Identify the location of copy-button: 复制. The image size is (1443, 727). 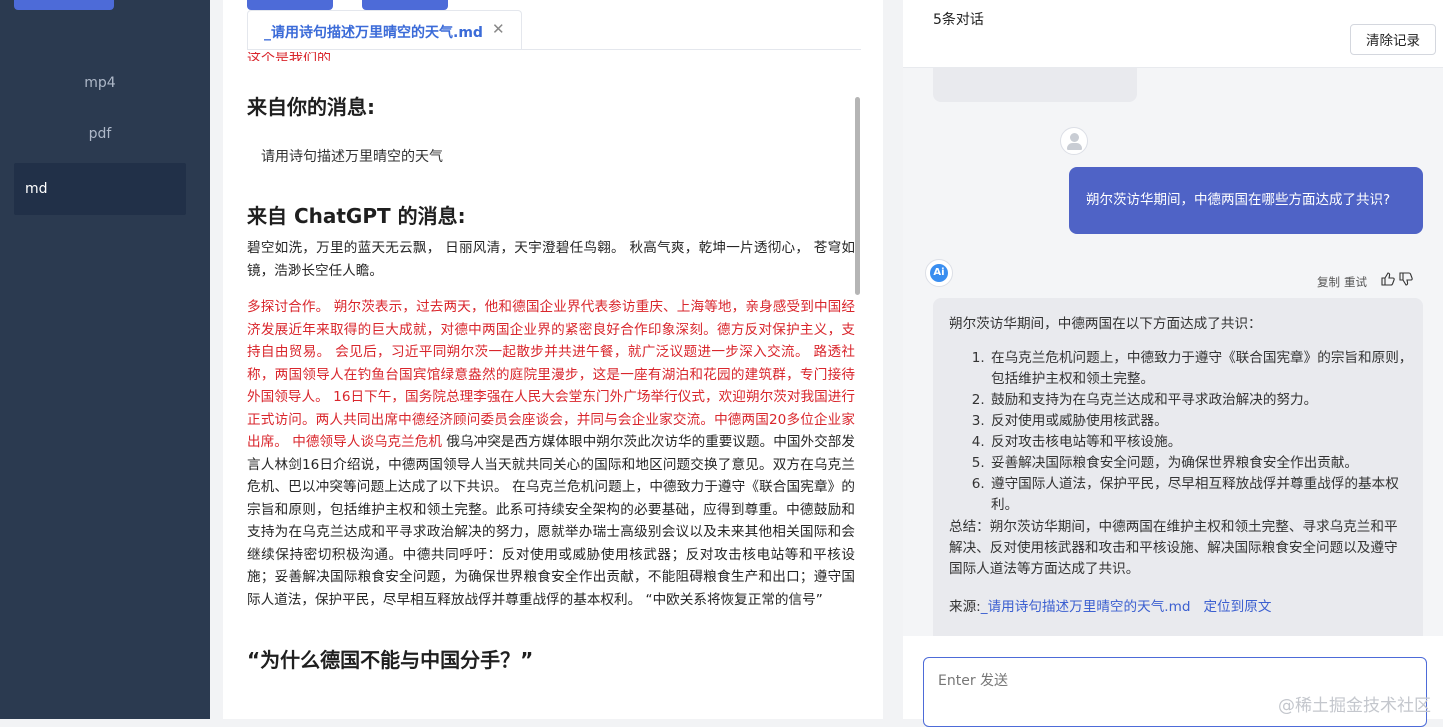
(1328, 282).